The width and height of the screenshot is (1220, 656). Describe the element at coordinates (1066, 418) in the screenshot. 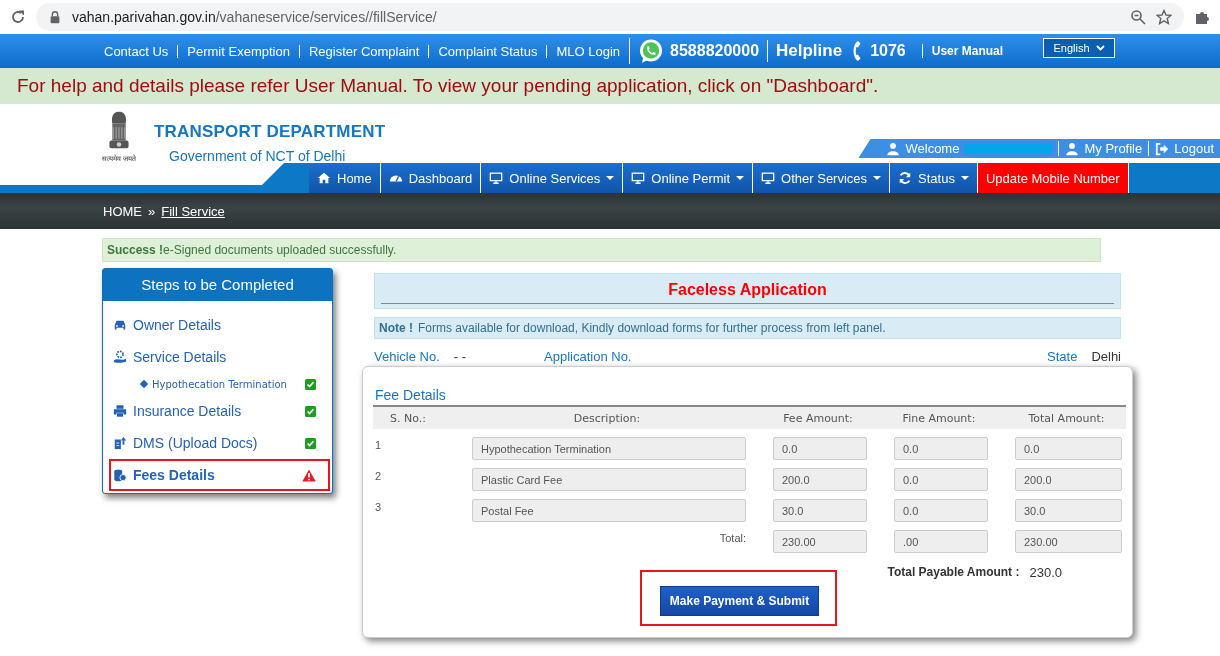

I see `column-header: Total Amount:` at that location.